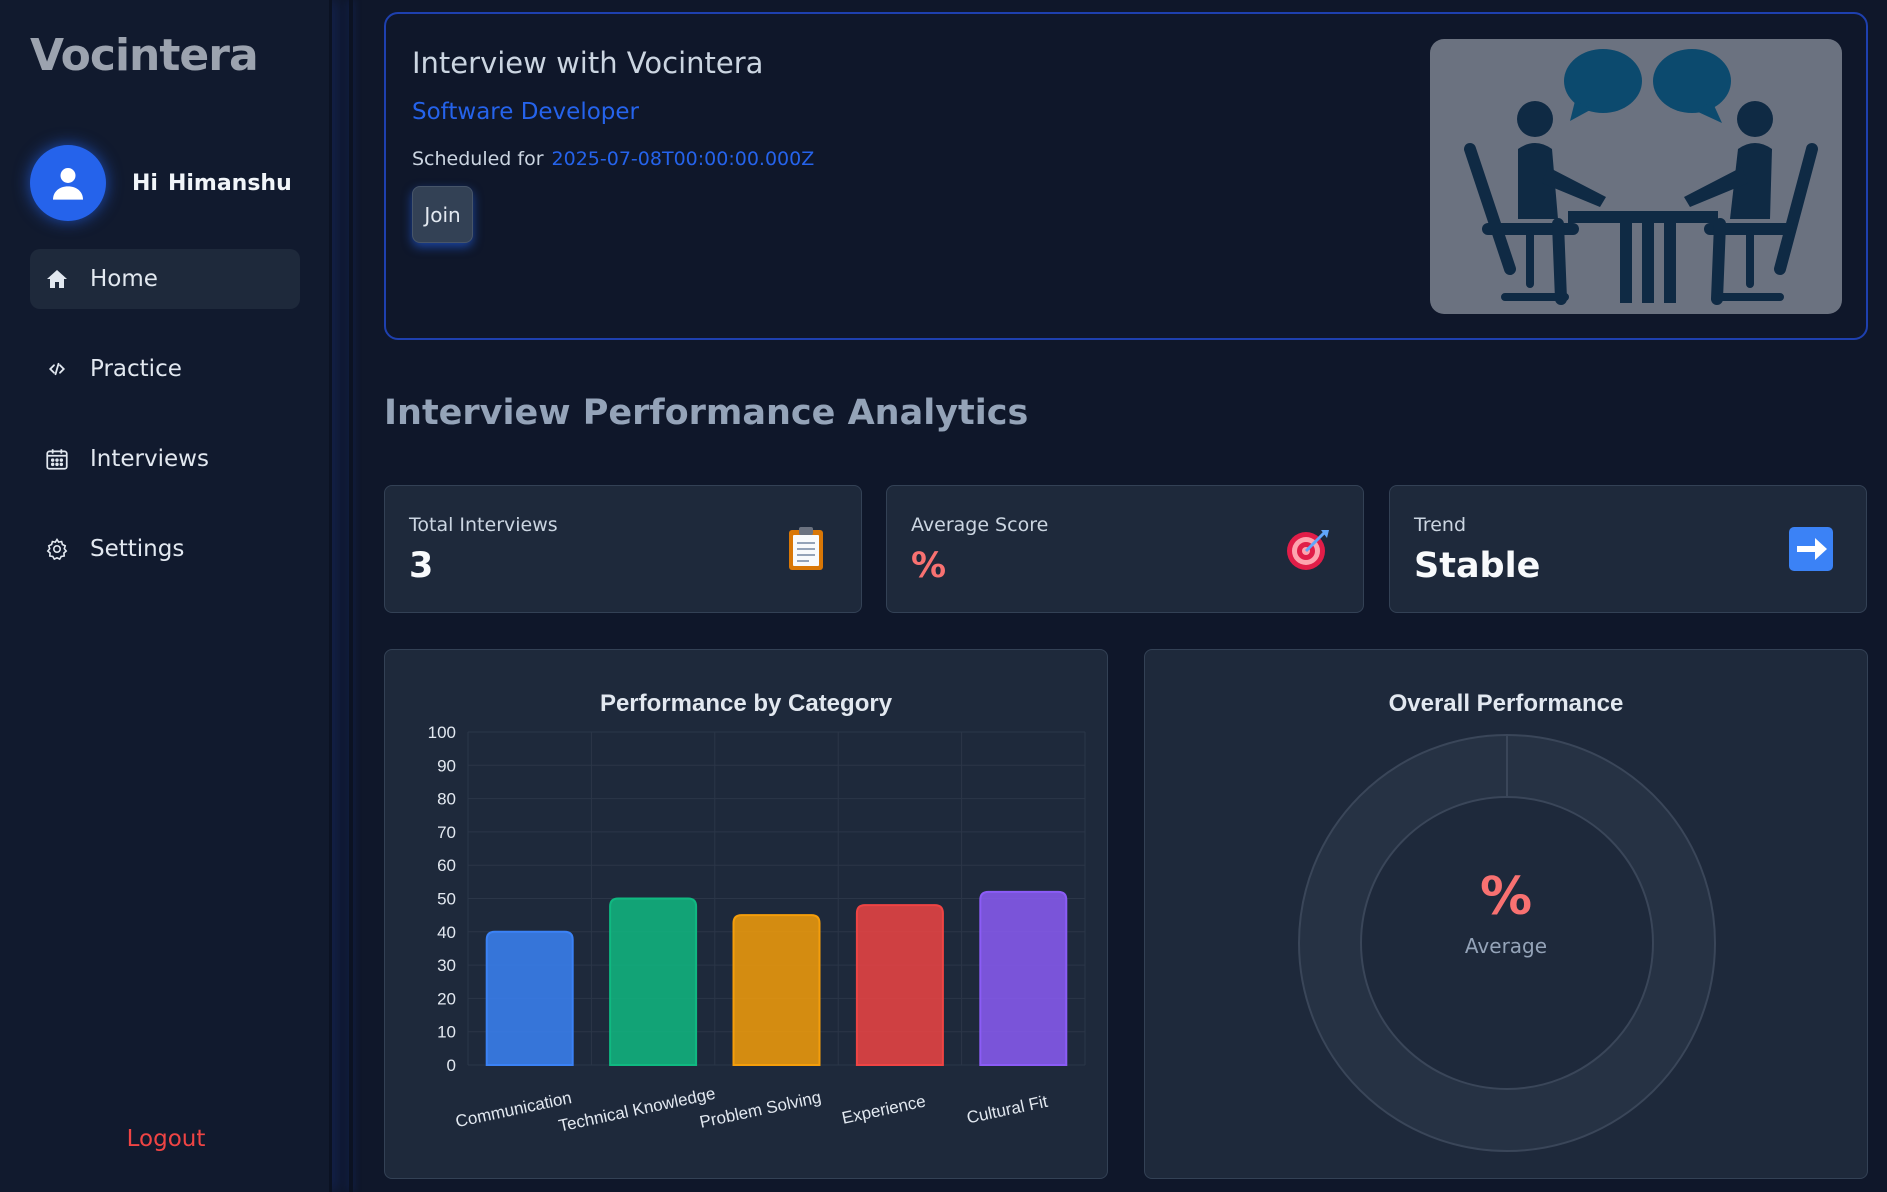  Describe the element at coordinates (446, 832) in the screenshot. I see `y-tick-label: 70` at that location.